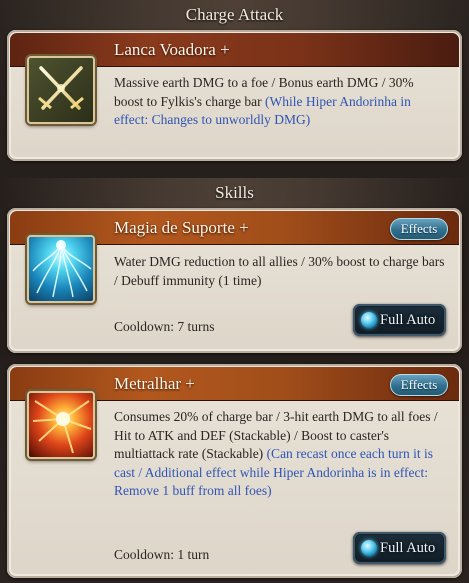 This screenshot has height=583, width=469. What do you see at coordinates (165, 49) in the screenshot?
I see `charge-attack-name: Lanca Voadora` at bounding box center [165, 49].